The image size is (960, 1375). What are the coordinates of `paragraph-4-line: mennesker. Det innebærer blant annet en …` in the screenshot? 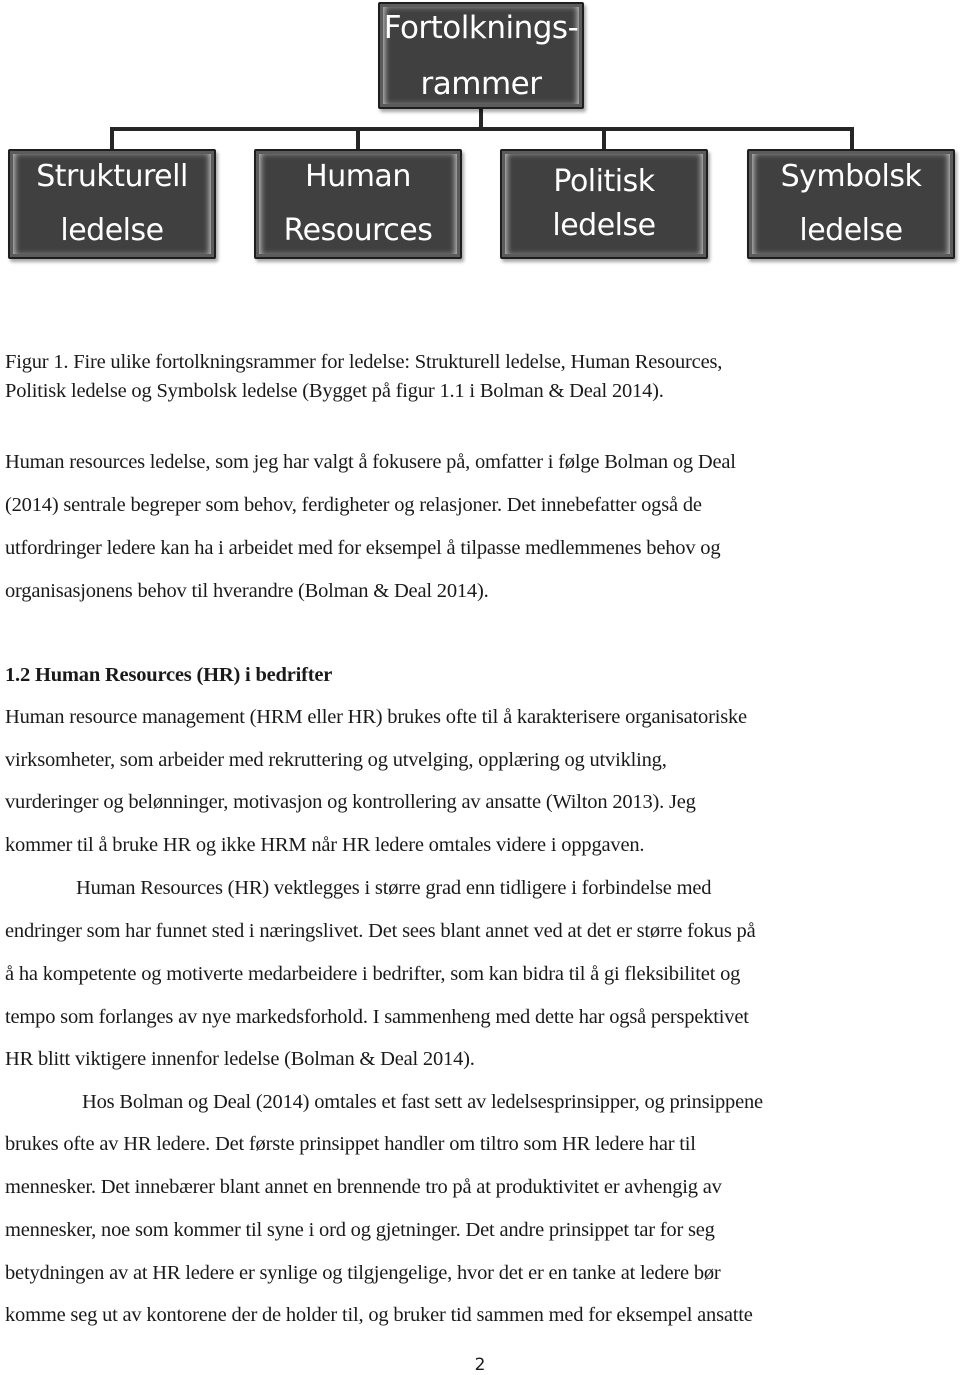 It's located at (363, 1187).